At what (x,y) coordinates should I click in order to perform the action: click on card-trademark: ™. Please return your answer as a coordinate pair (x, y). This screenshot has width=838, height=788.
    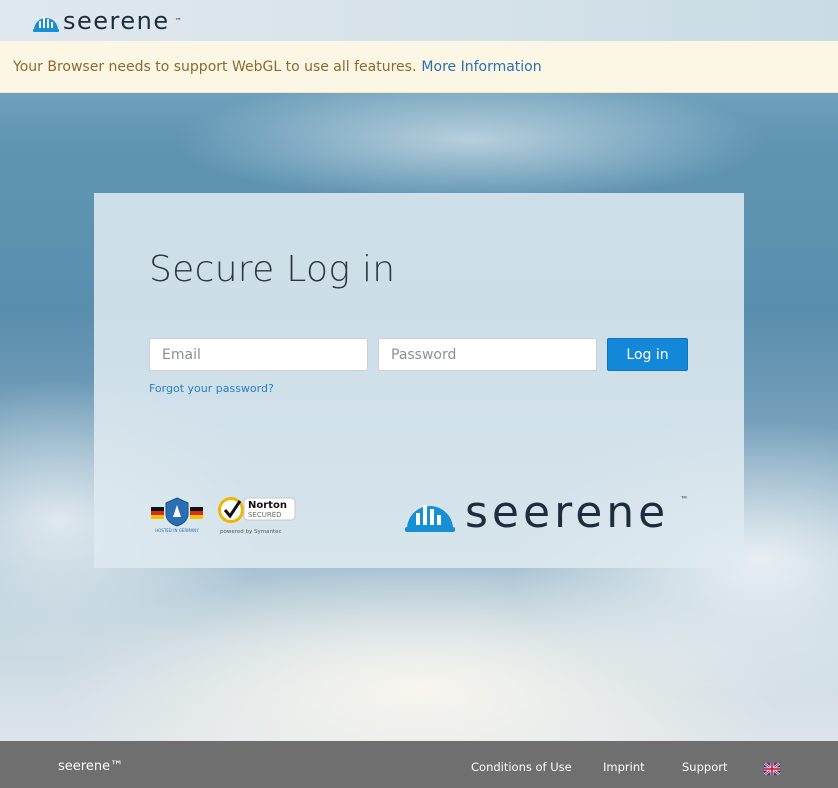
    Looking at the image, I should click on (684, 499).